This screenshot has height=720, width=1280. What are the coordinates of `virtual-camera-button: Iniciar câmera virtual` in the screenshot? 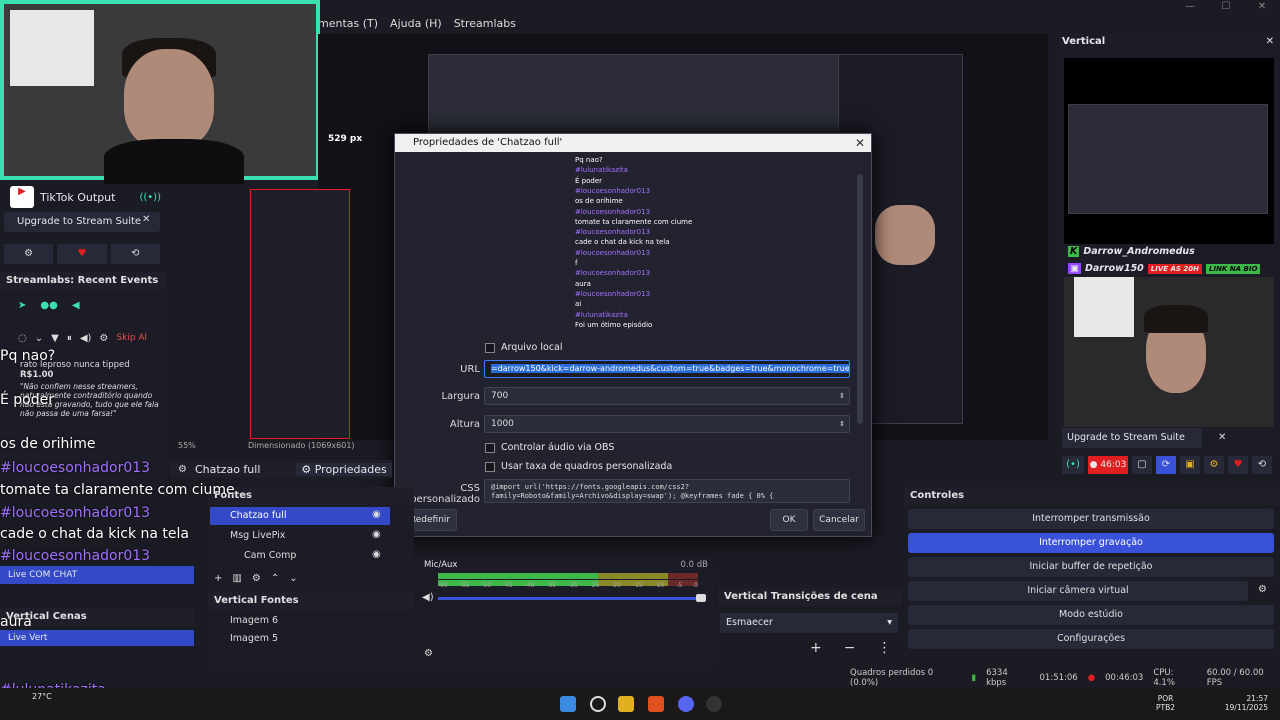 It's located at (1078, 591).